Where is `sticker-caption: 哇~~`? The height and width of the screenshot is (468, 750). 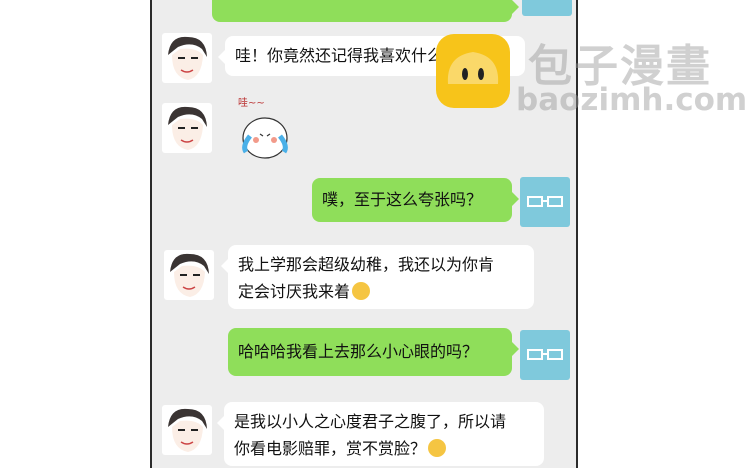
sticker-caption: 哇~~ is located at coordinates (251, 102).